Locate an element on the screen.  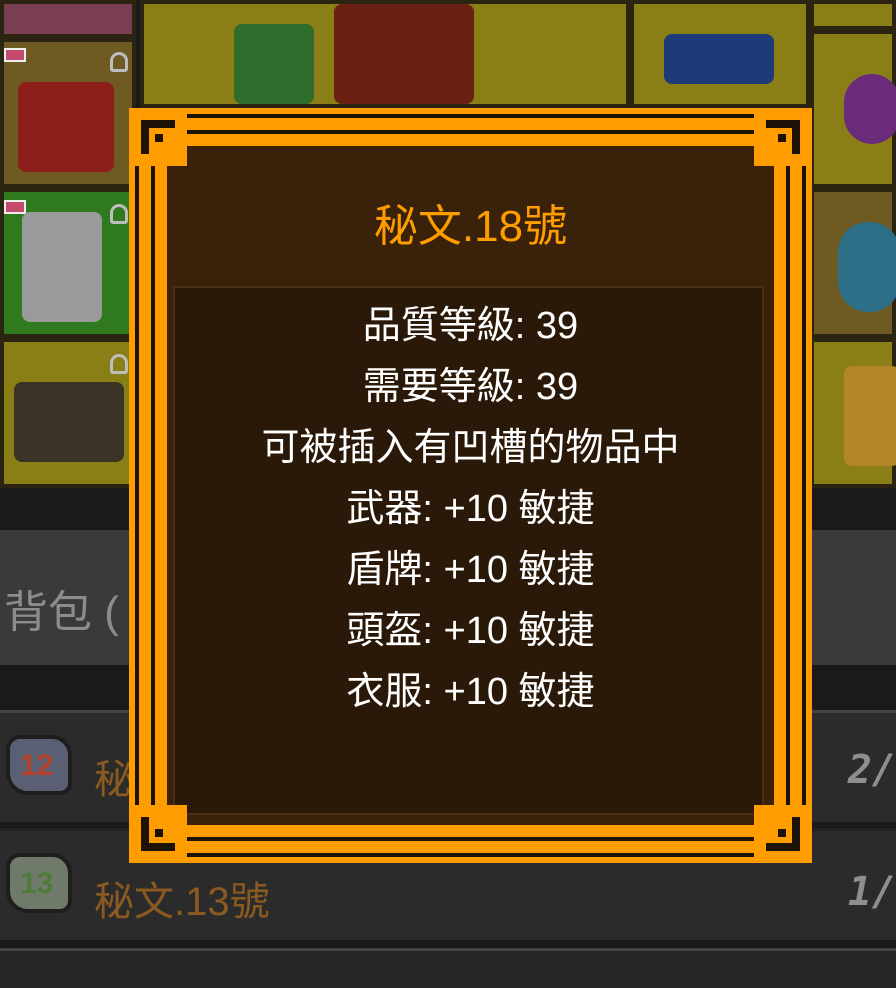
rune-count: 2/ is located at coordinates (871, 770).